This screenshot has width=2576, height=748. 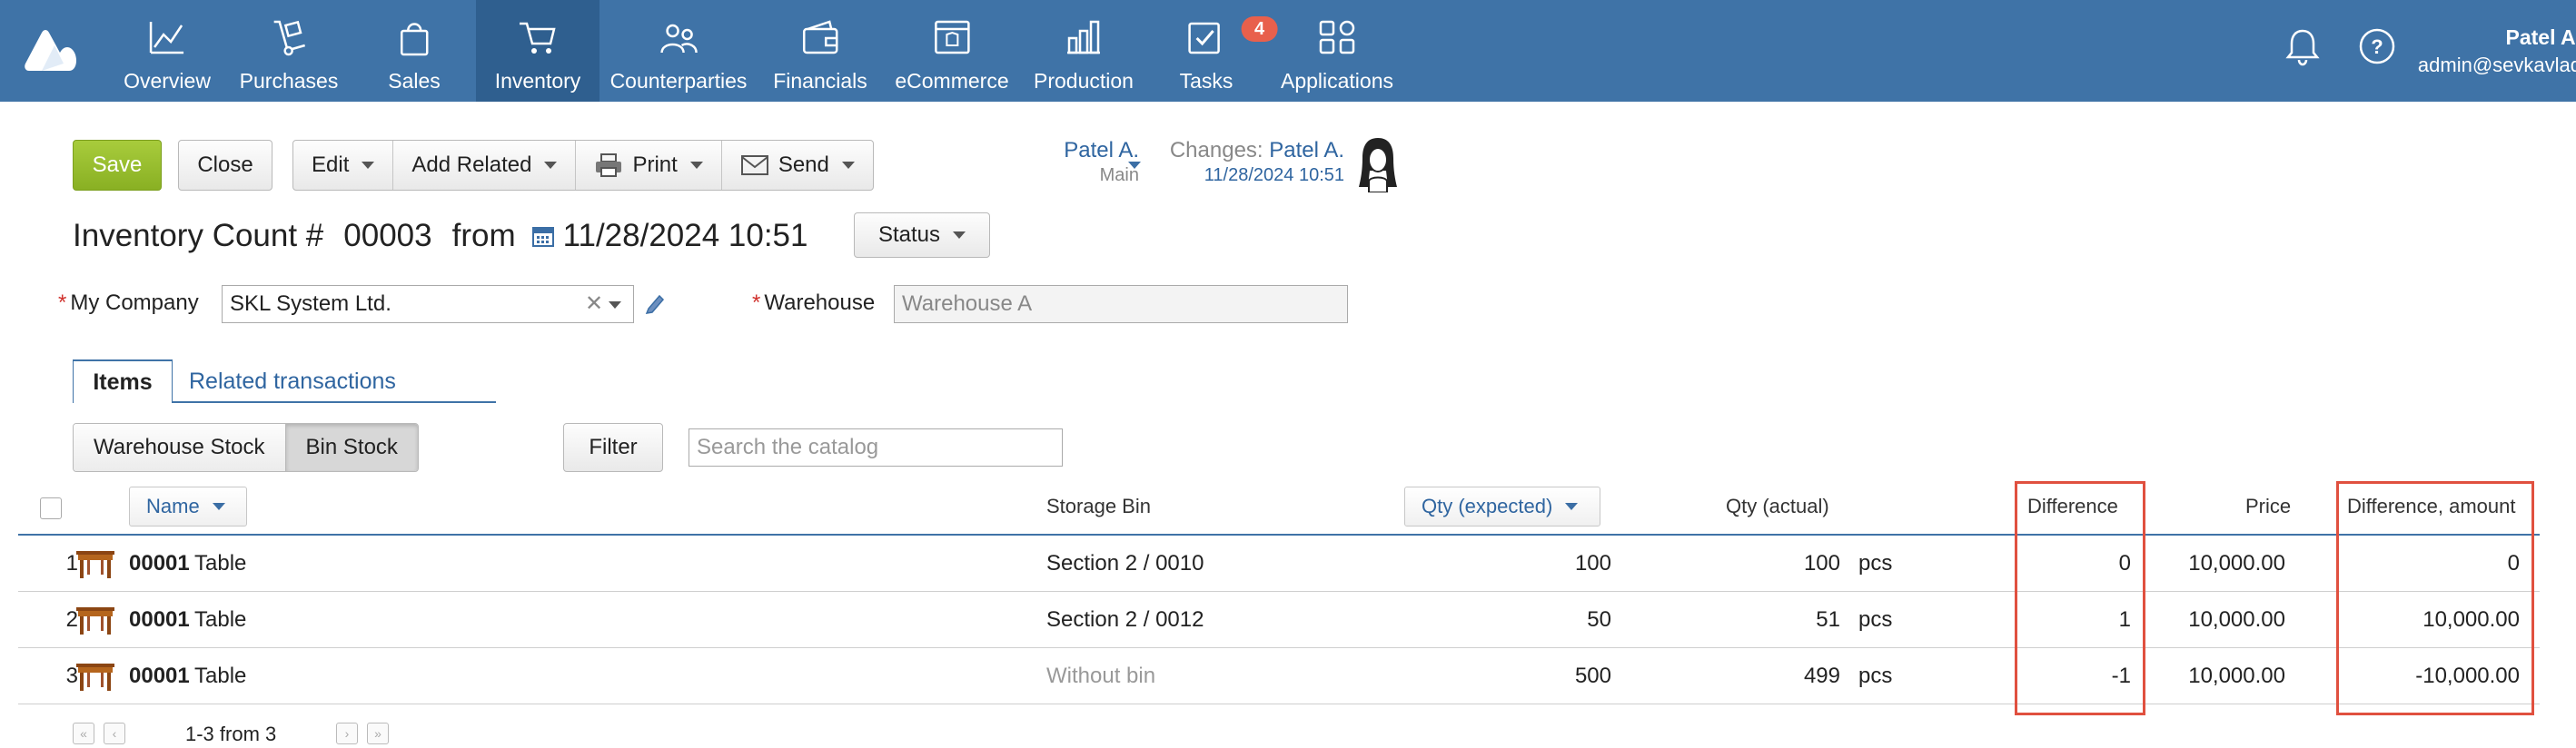 What do you see at coordinates (52, 51) in the screenshot?
I see `cloud-logo-icon` at bounding box center [52, 51].